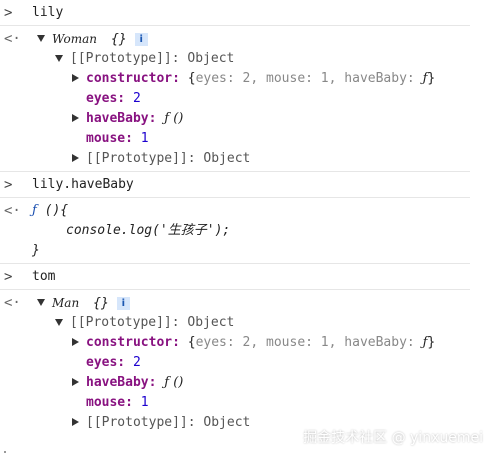 The image size is (493, 457). Describe the element at coordinates (235, 185) in the screenshot. I see `console-input-entry: > lily.haveBaby` at that location.